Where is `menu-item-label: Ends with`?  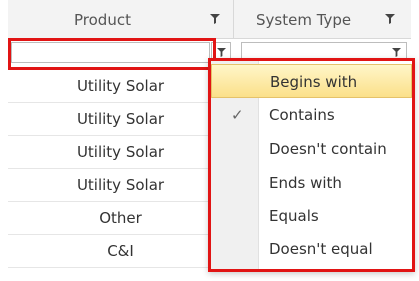
menu-item-label: Ends with is located at coordinates (305, 183).